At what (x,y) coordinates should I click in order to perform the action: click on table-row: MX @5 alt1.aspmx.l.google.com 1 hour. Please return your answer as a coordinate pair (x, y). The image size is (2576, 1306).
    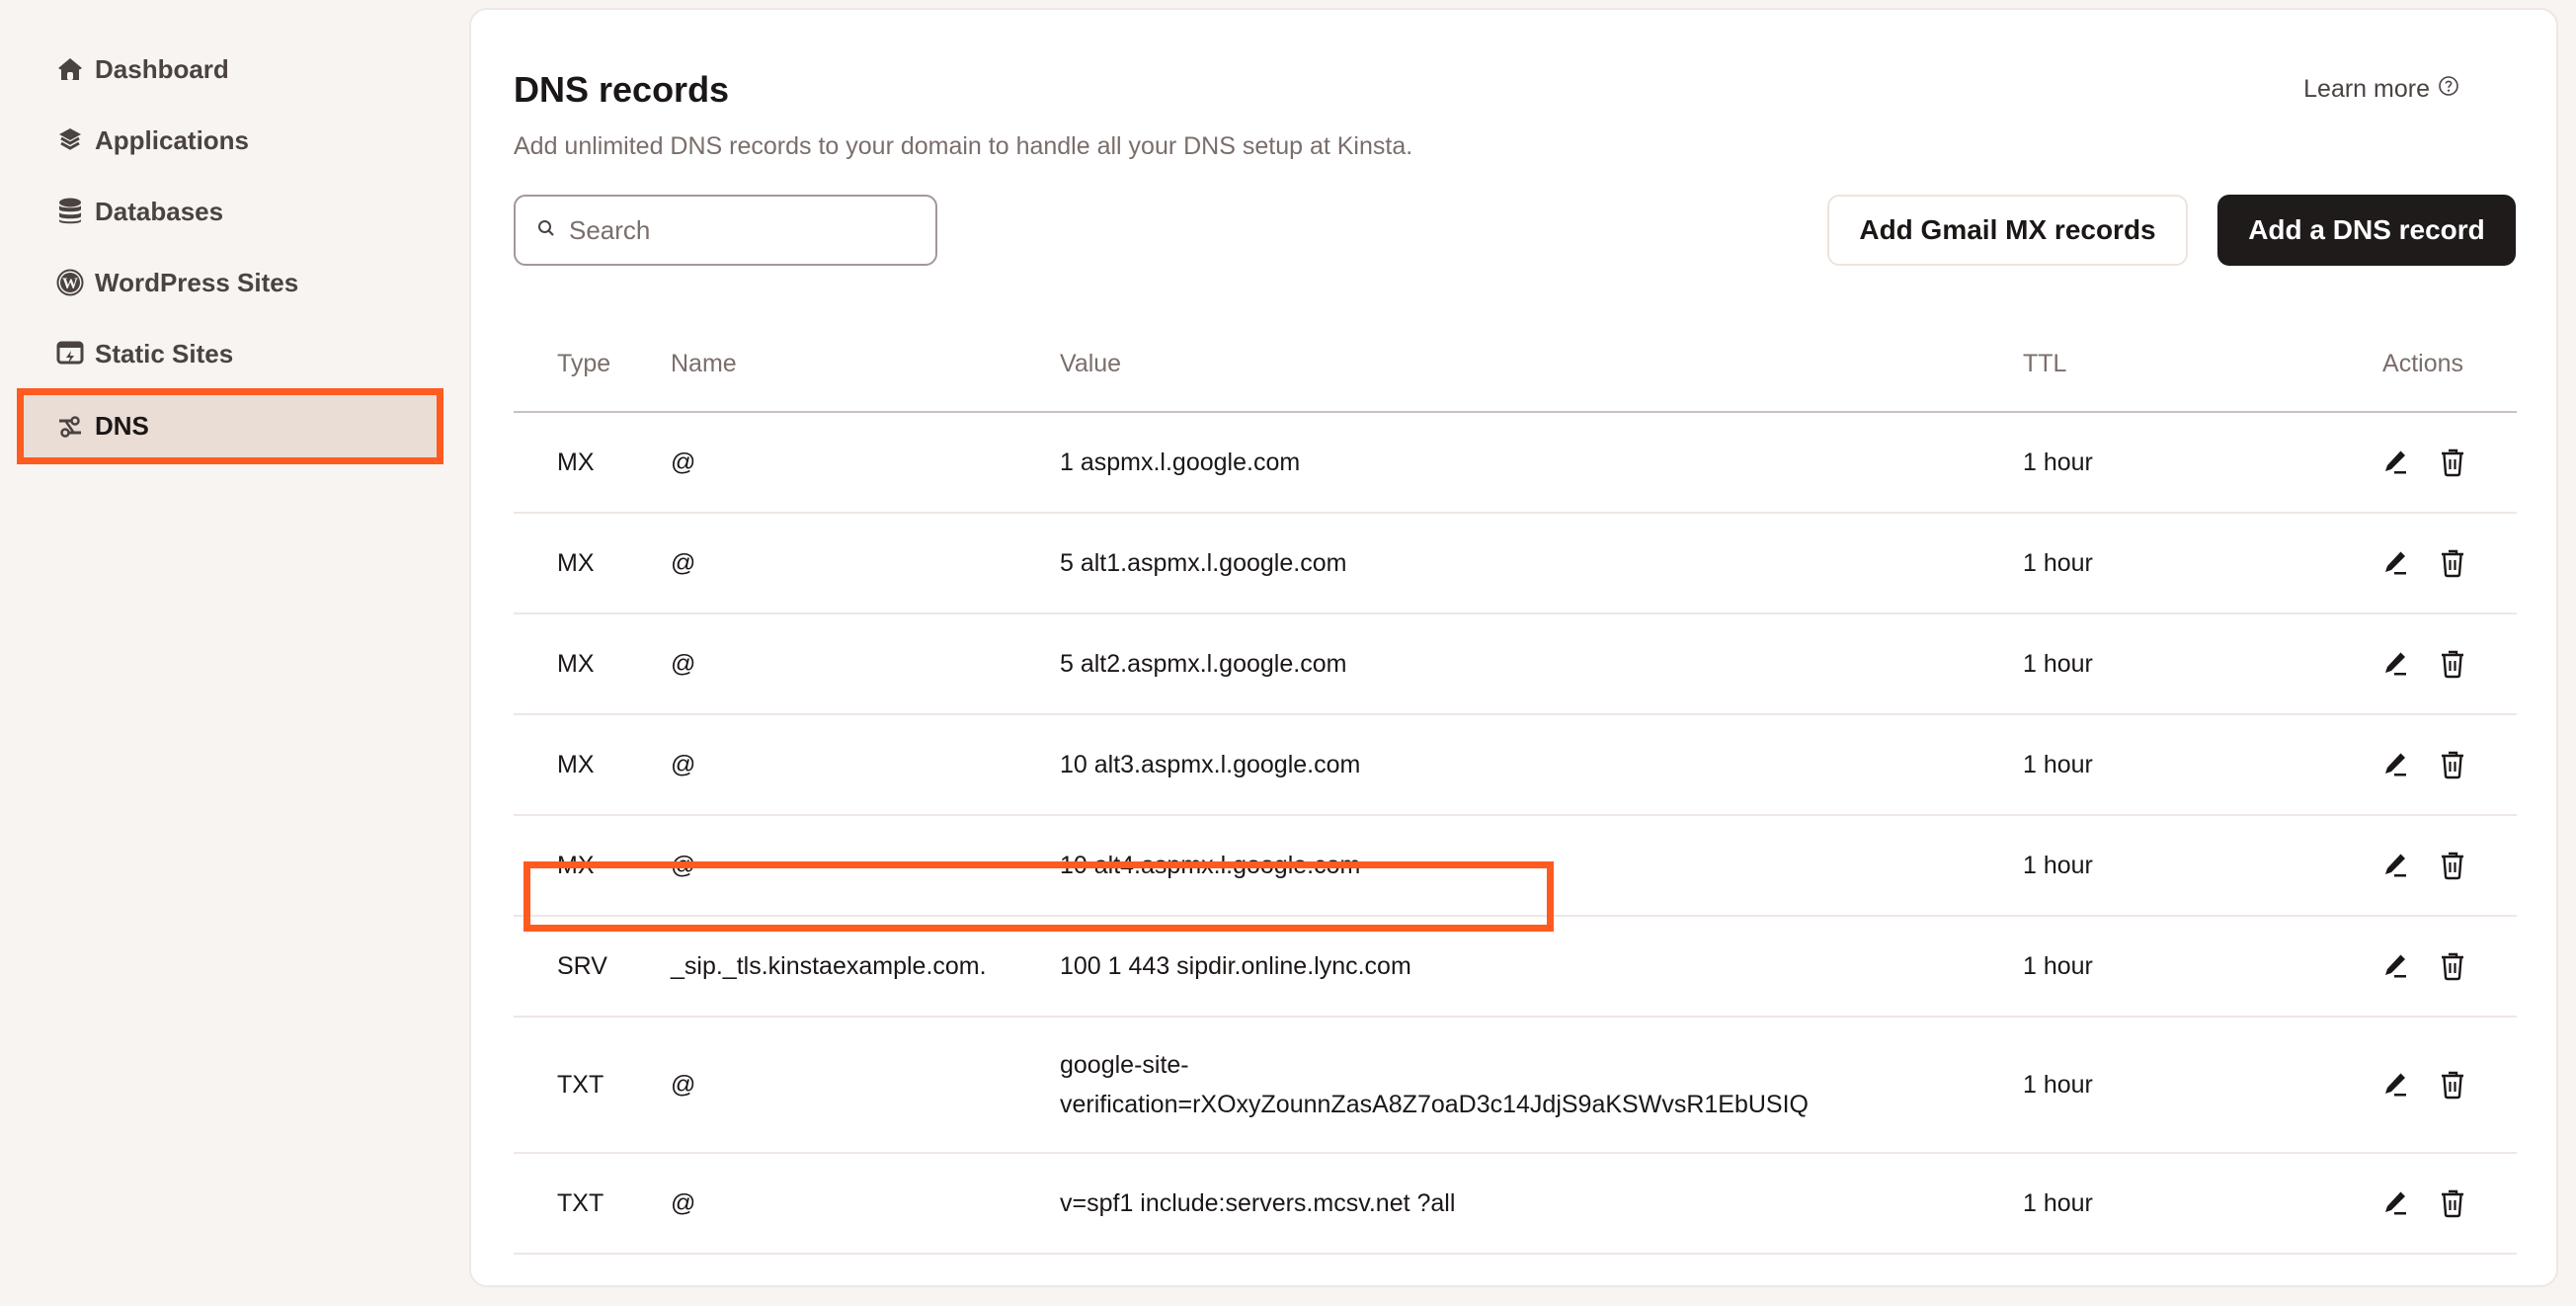
    Looking at the image, I should click on (1515, 564).